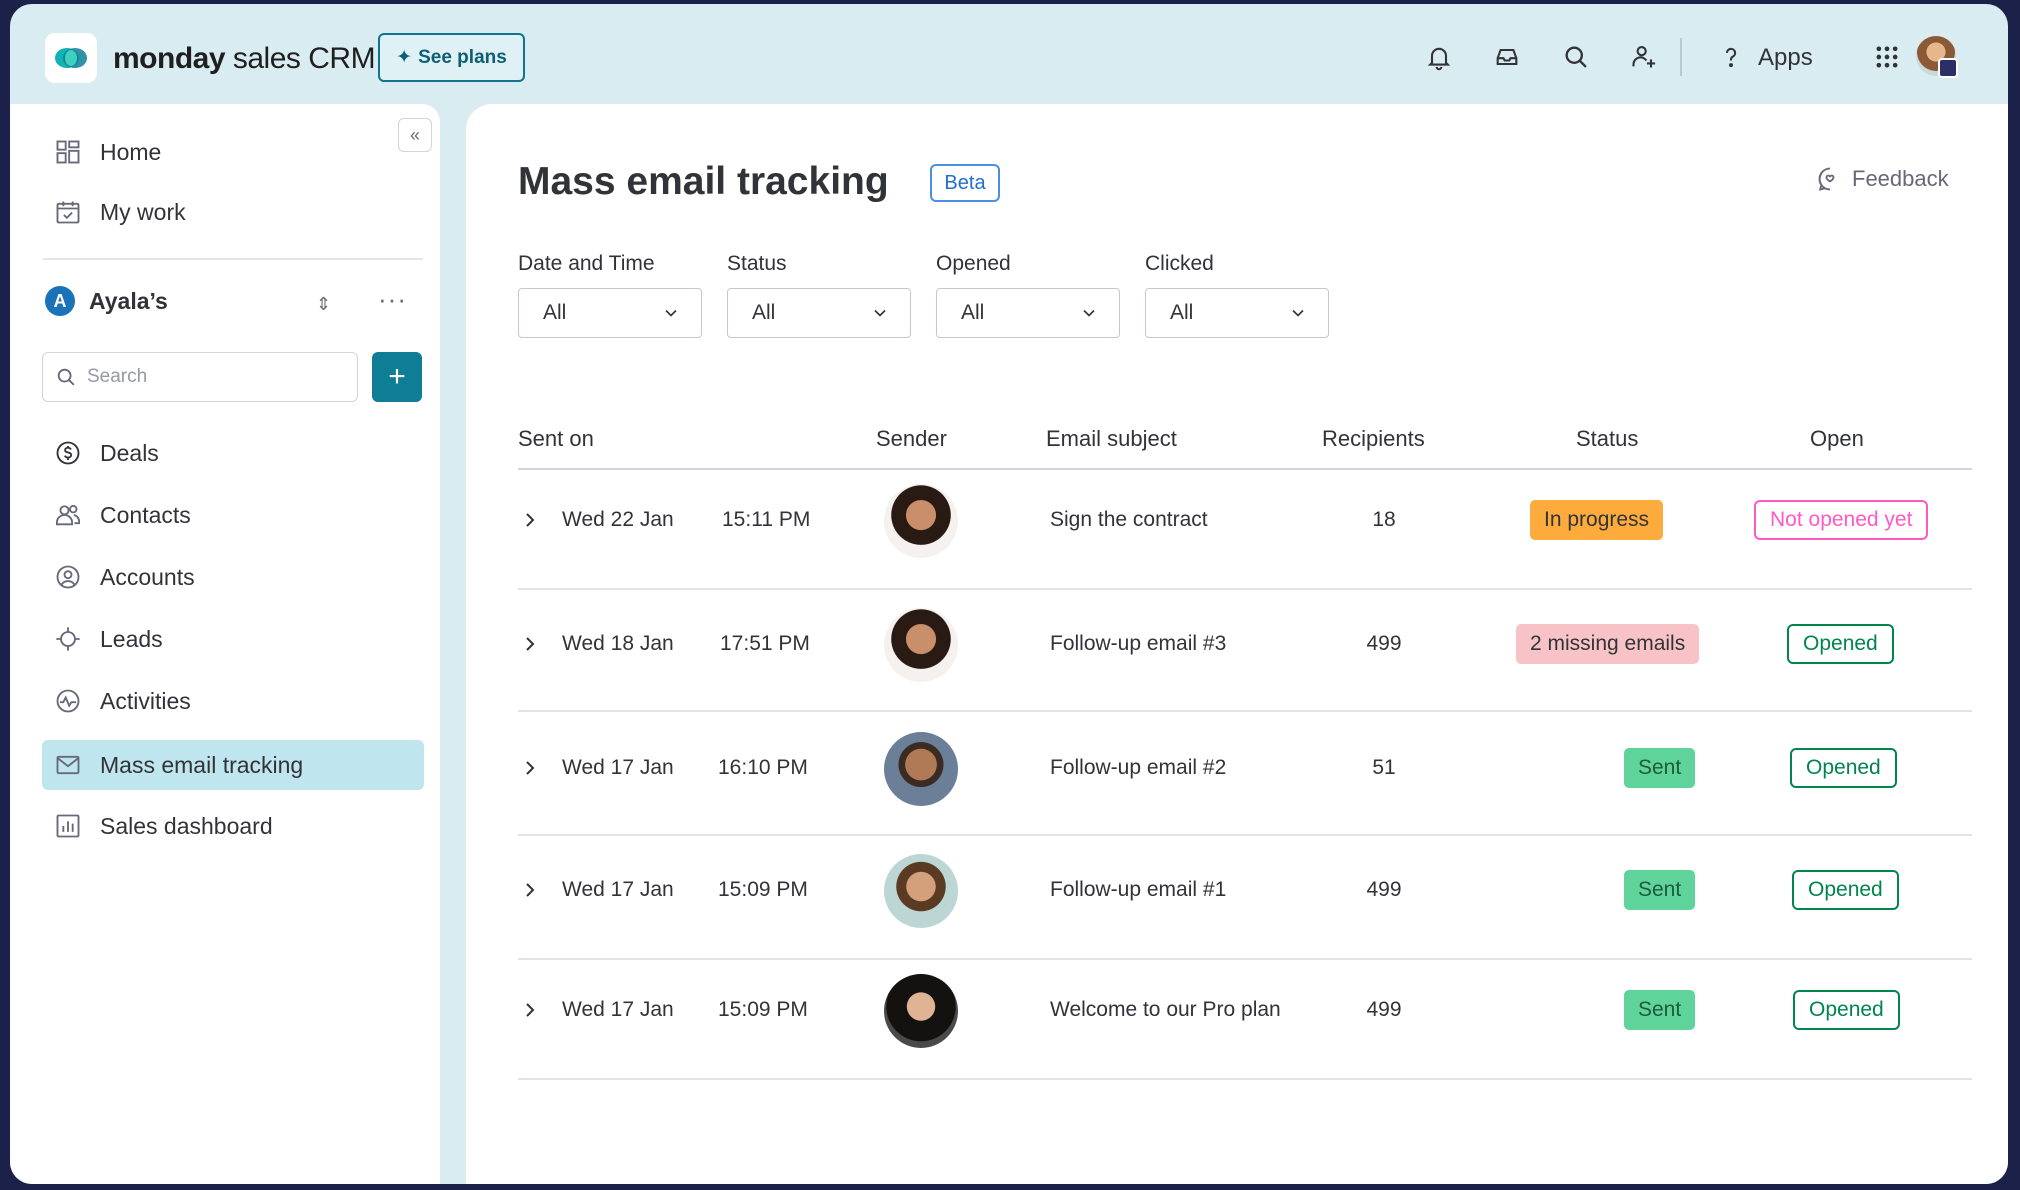 This screenshot has width=2020, height=1190. Describe the element at coordinates (68, 515) in the screenshot. I see `contacts-icon` at that location.